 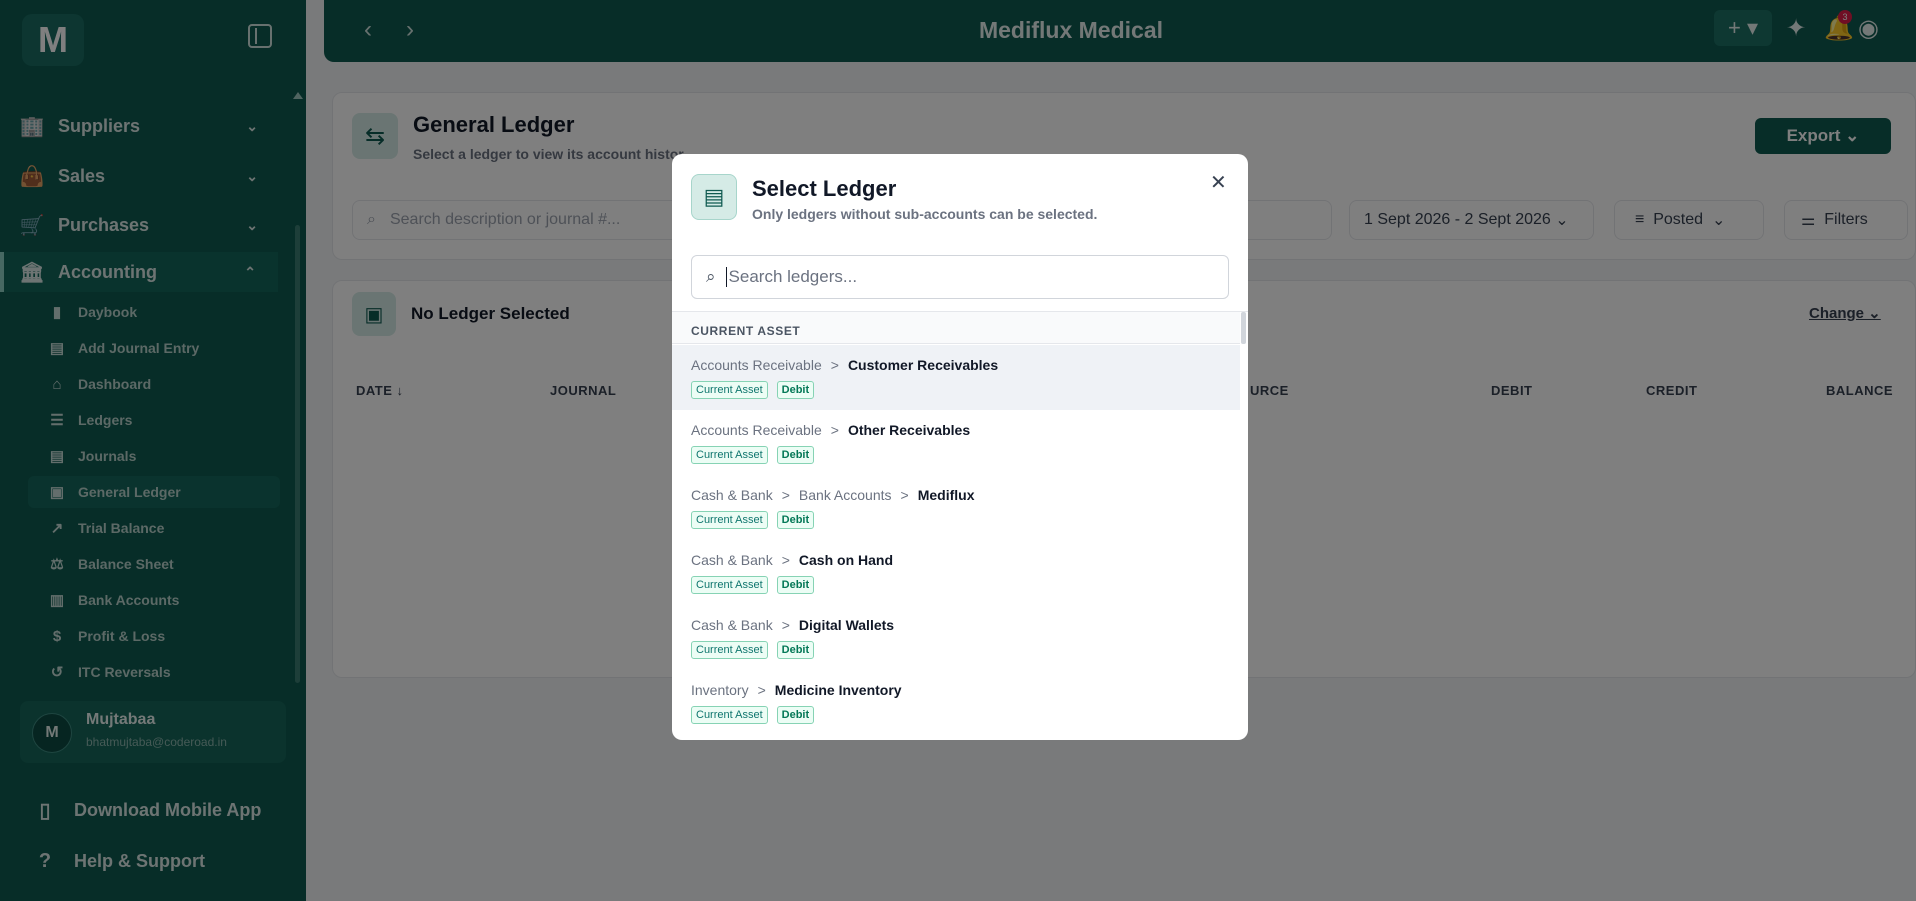 I want to click on ledger-name: Customer Receivables, so click(x=923, y=365).